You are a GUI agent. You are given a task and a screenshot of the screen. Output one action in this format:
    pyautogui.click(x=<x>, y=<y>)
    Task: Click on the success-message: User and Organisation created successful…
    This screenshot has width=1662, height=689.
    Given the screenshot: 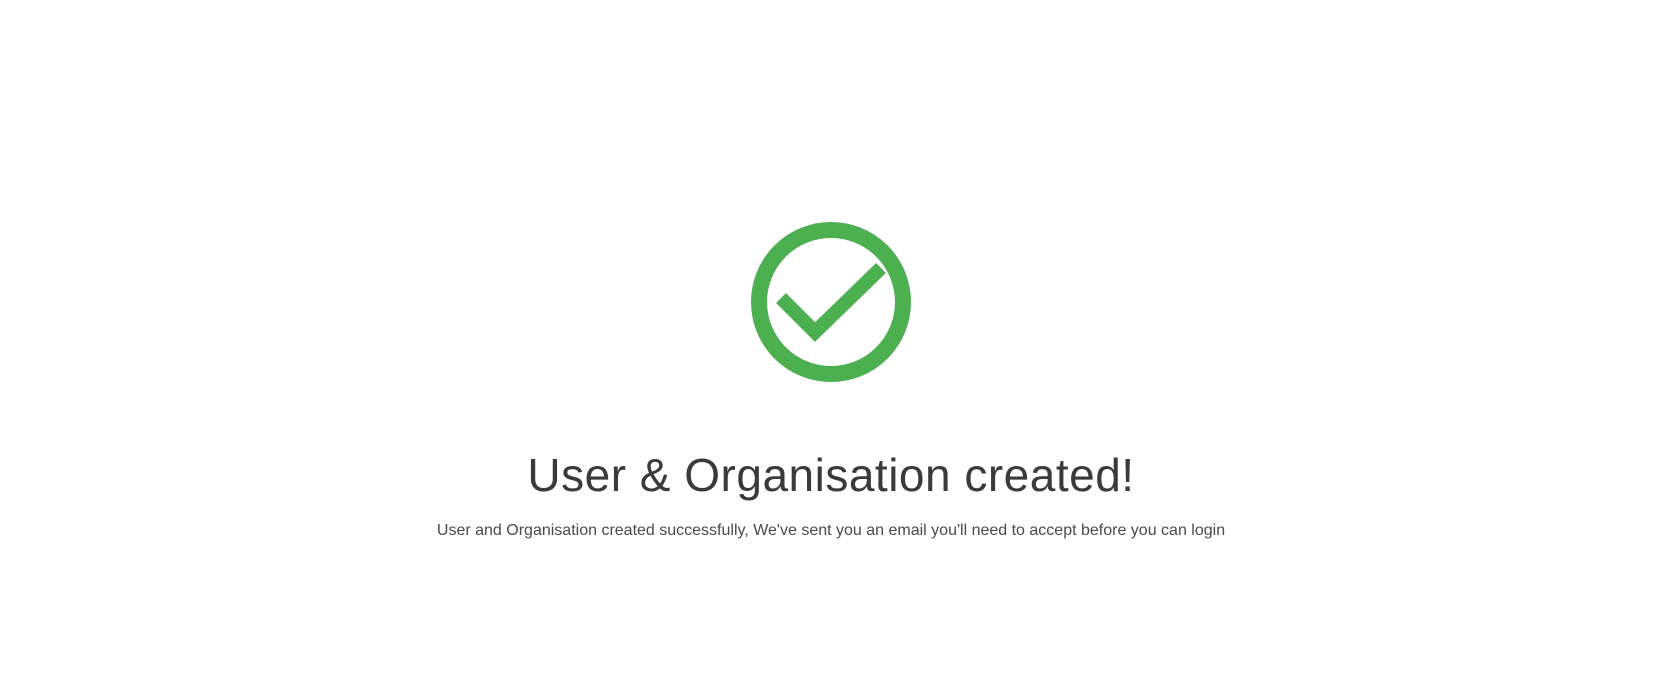 What is the action you would take?
    pyautogui.click(x=831, y=530)
    